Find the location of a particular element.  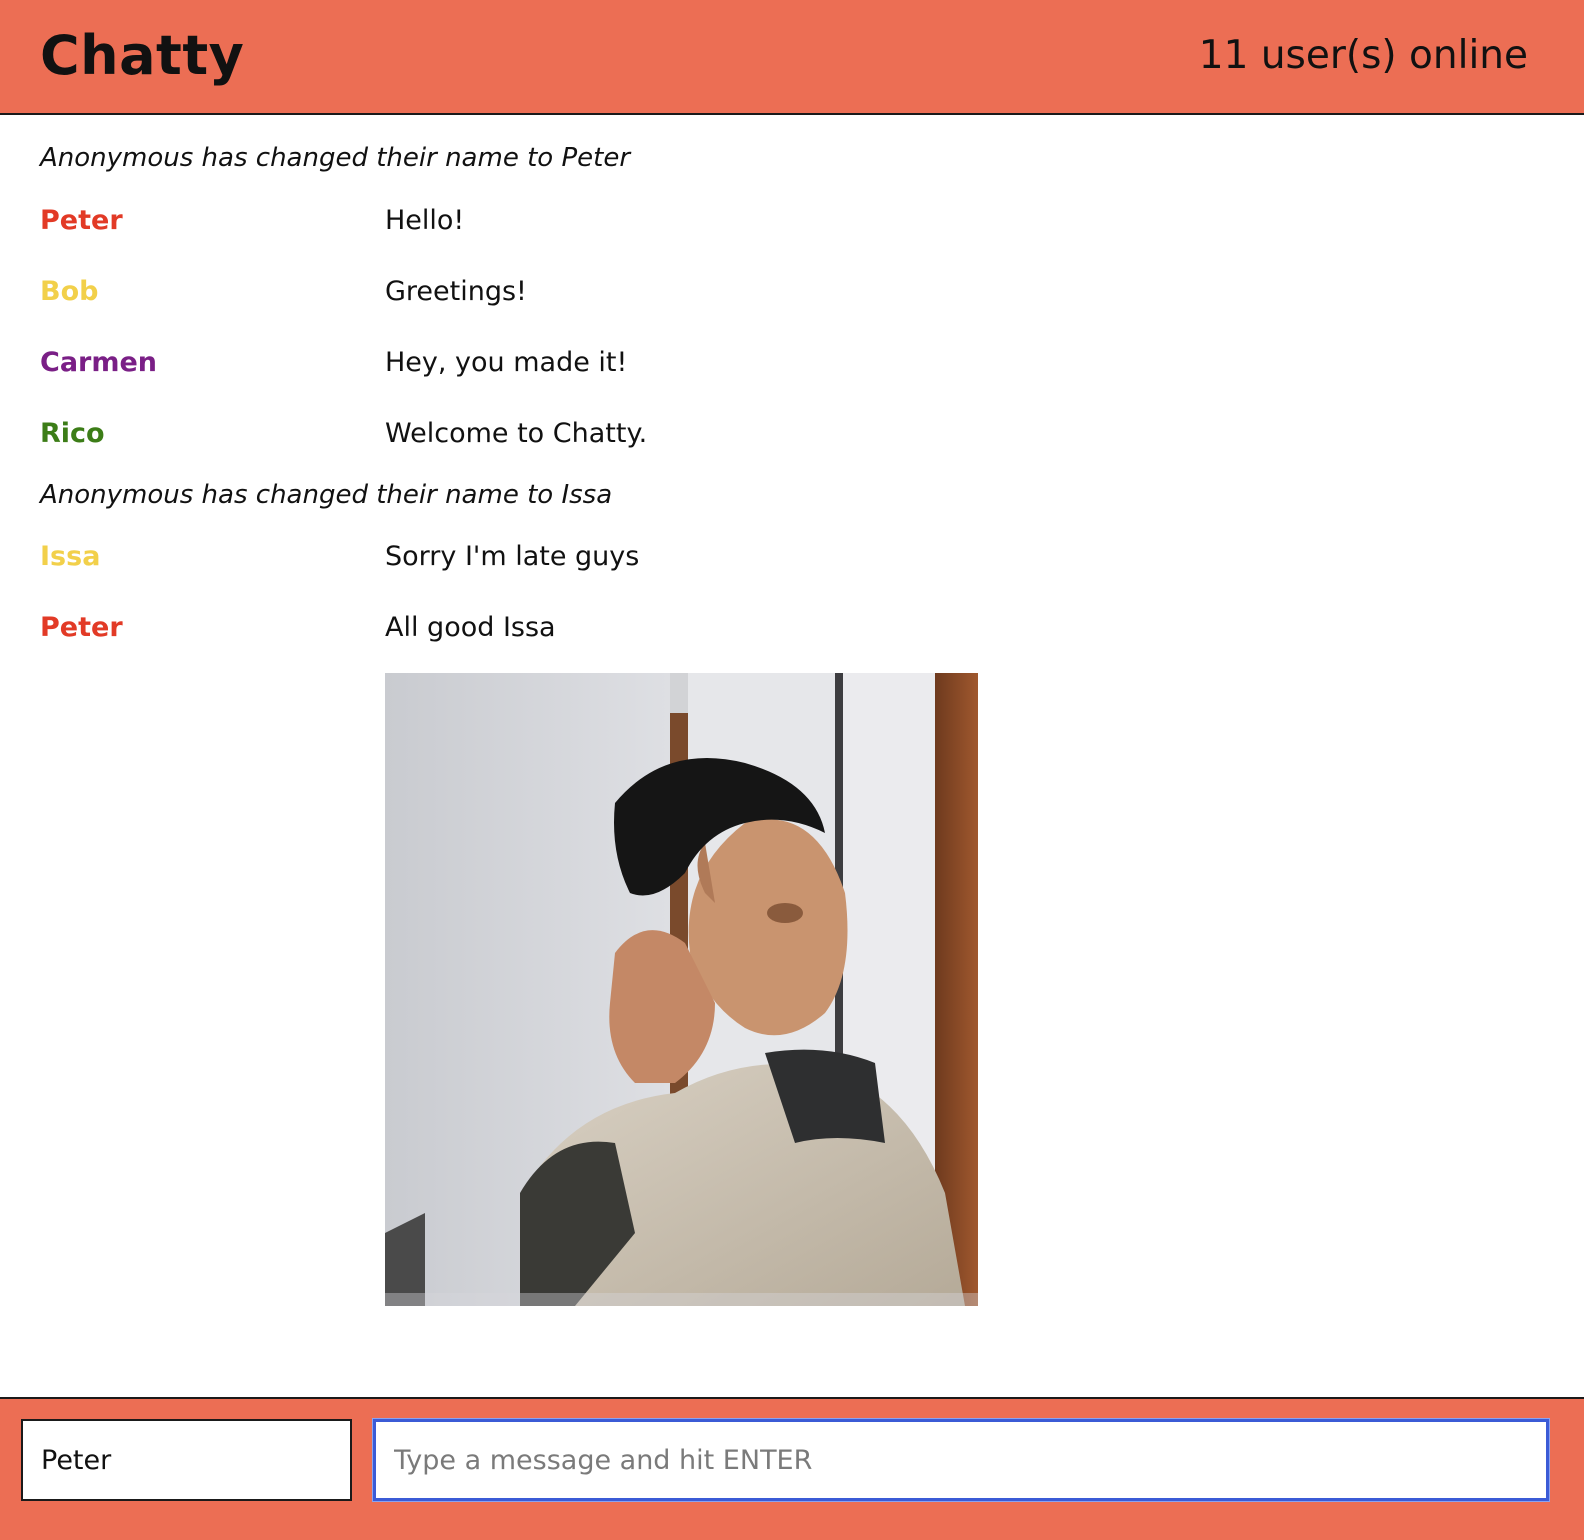

message-input is located at coordinates (961, 1460).